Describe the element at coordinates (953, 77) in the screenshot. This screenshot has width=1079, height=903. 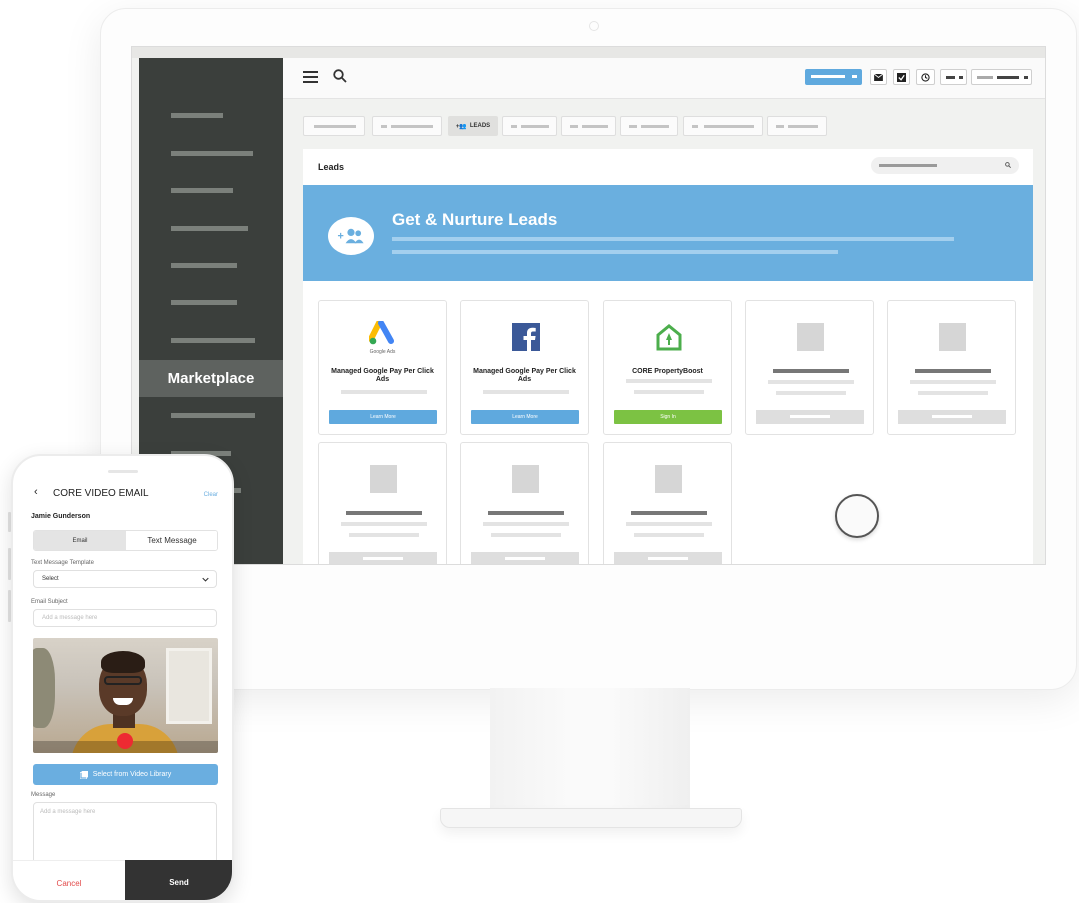
I see `language-dropdown` at that location.